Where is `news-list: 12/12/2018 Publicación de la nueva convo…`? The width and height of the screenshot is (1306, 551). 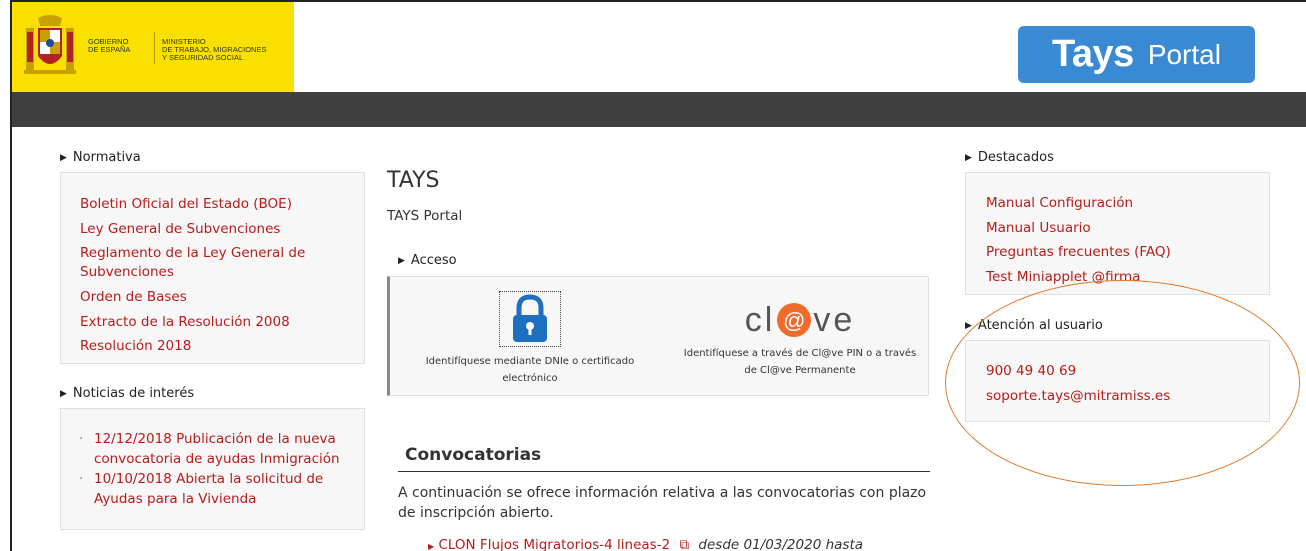 news-list: 12/12/2018 Publicación de la nueva convo… is located at coordinates (212, 469).